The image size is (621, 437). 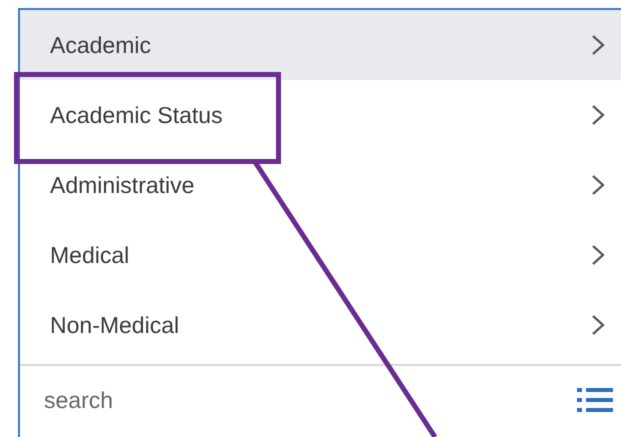 I want to click on search-field: search, so click(x=310, y=400).